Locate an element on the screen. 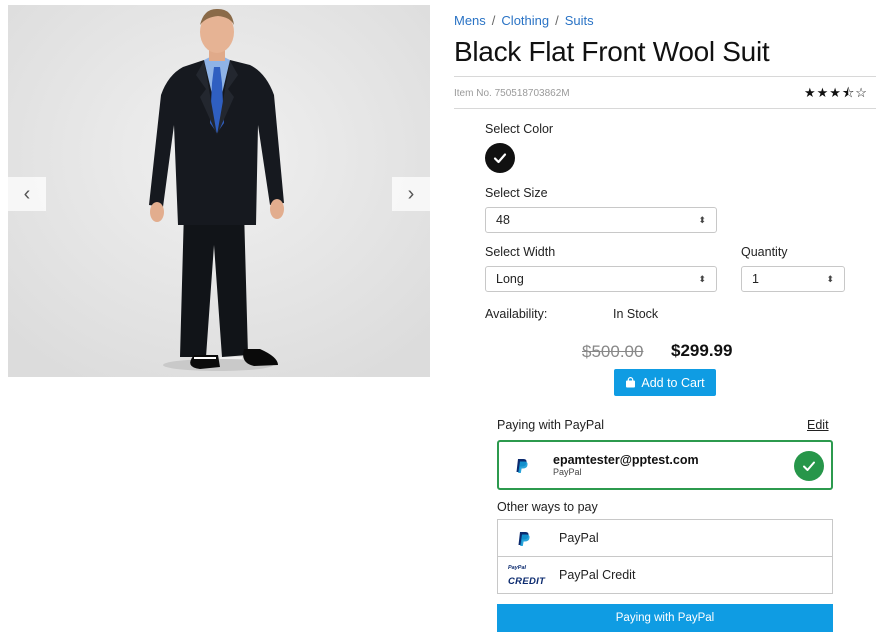 The width and height of the screenshot is (878, 632). pay-option-label: PayPal Credit is located at coordinates (597, 575).